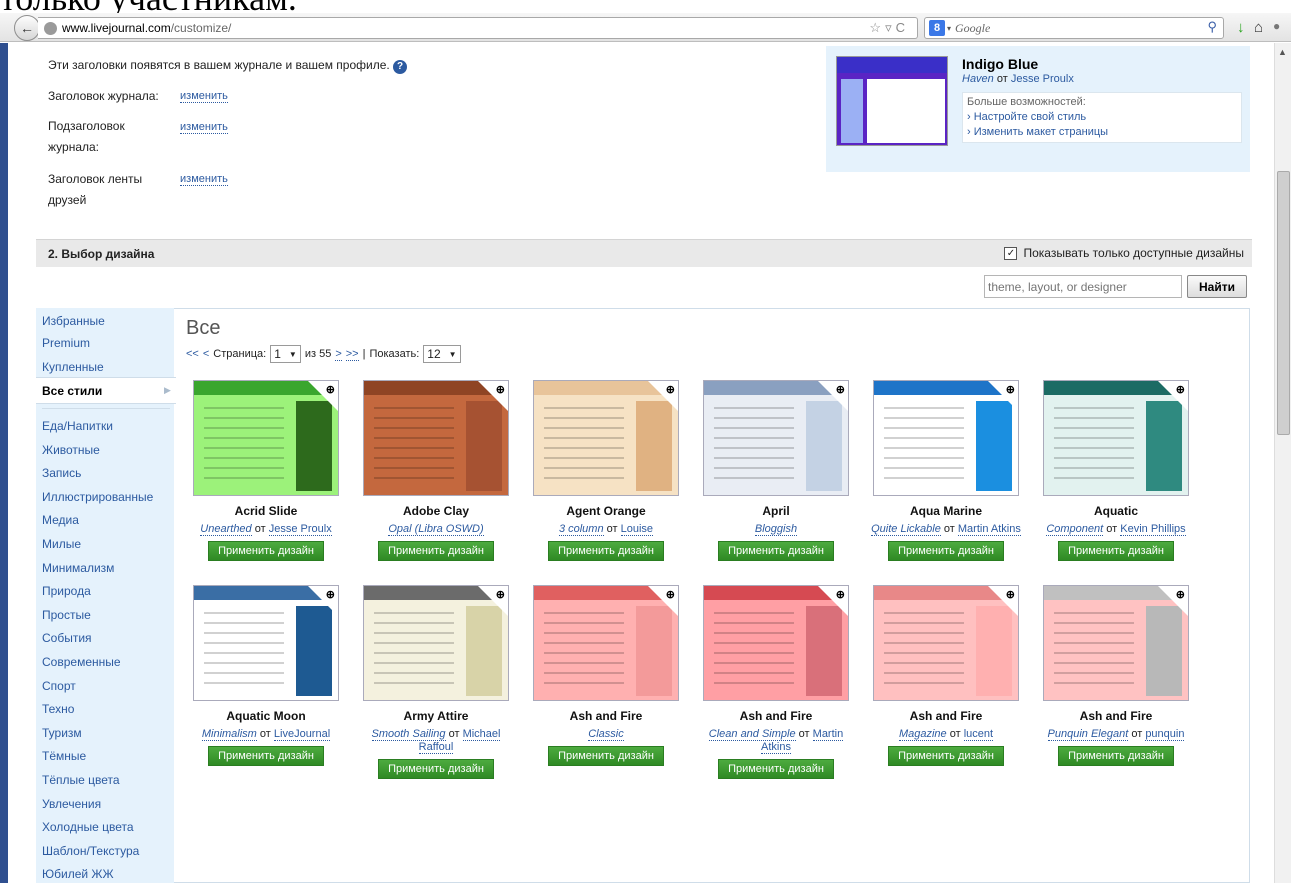 Image resolution: width=1291 pixels, height=883 pixels. What do you see at coordinates (300, 529) in the screenshot?
I see `designer-link: Jesse Proulx` at bounding box center [300, 529].